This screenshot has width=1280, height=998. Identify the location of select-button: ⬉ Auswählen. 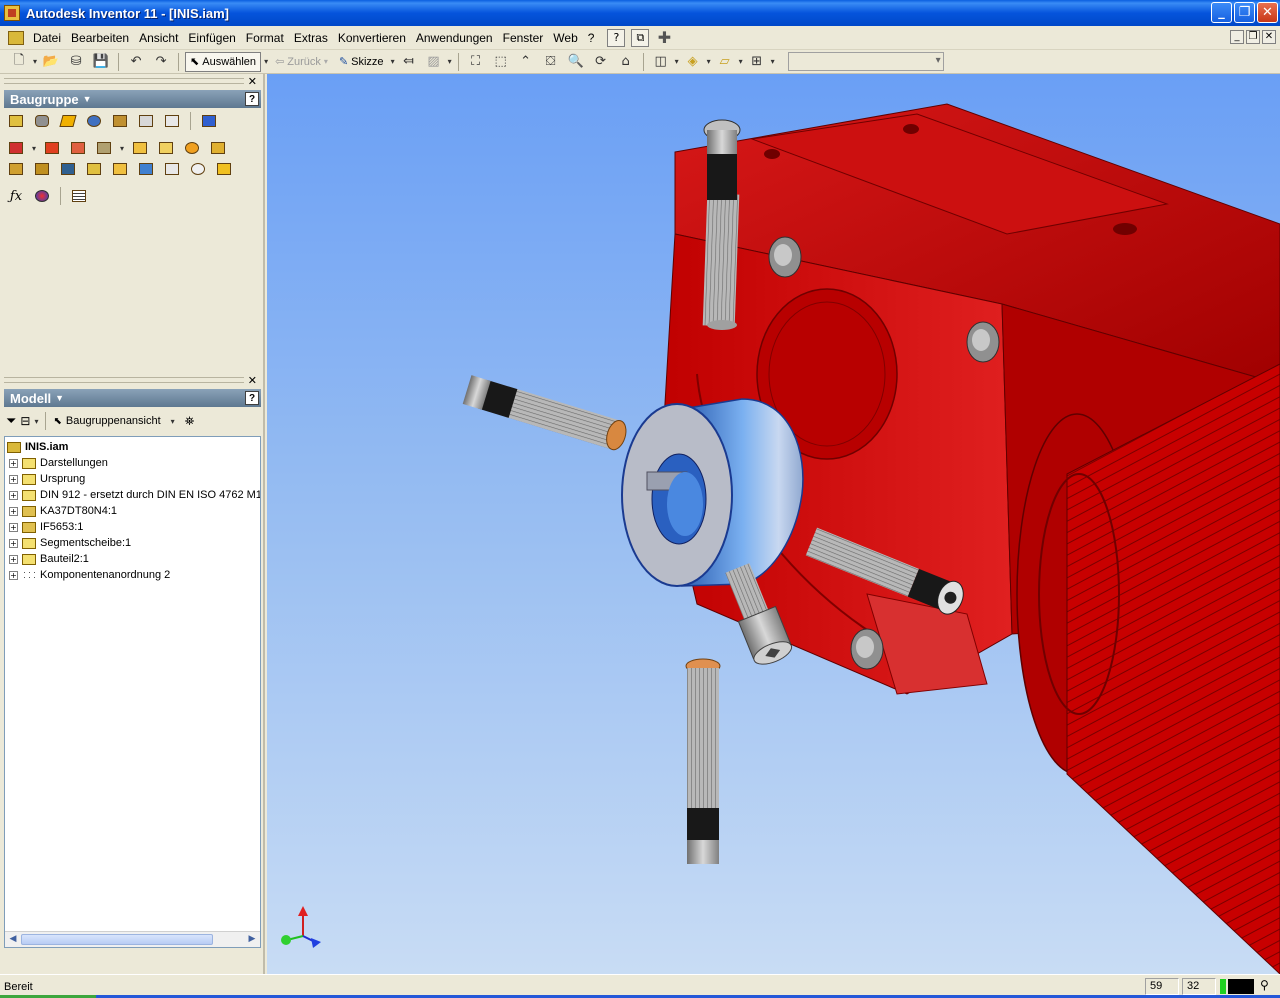
(223, 61).